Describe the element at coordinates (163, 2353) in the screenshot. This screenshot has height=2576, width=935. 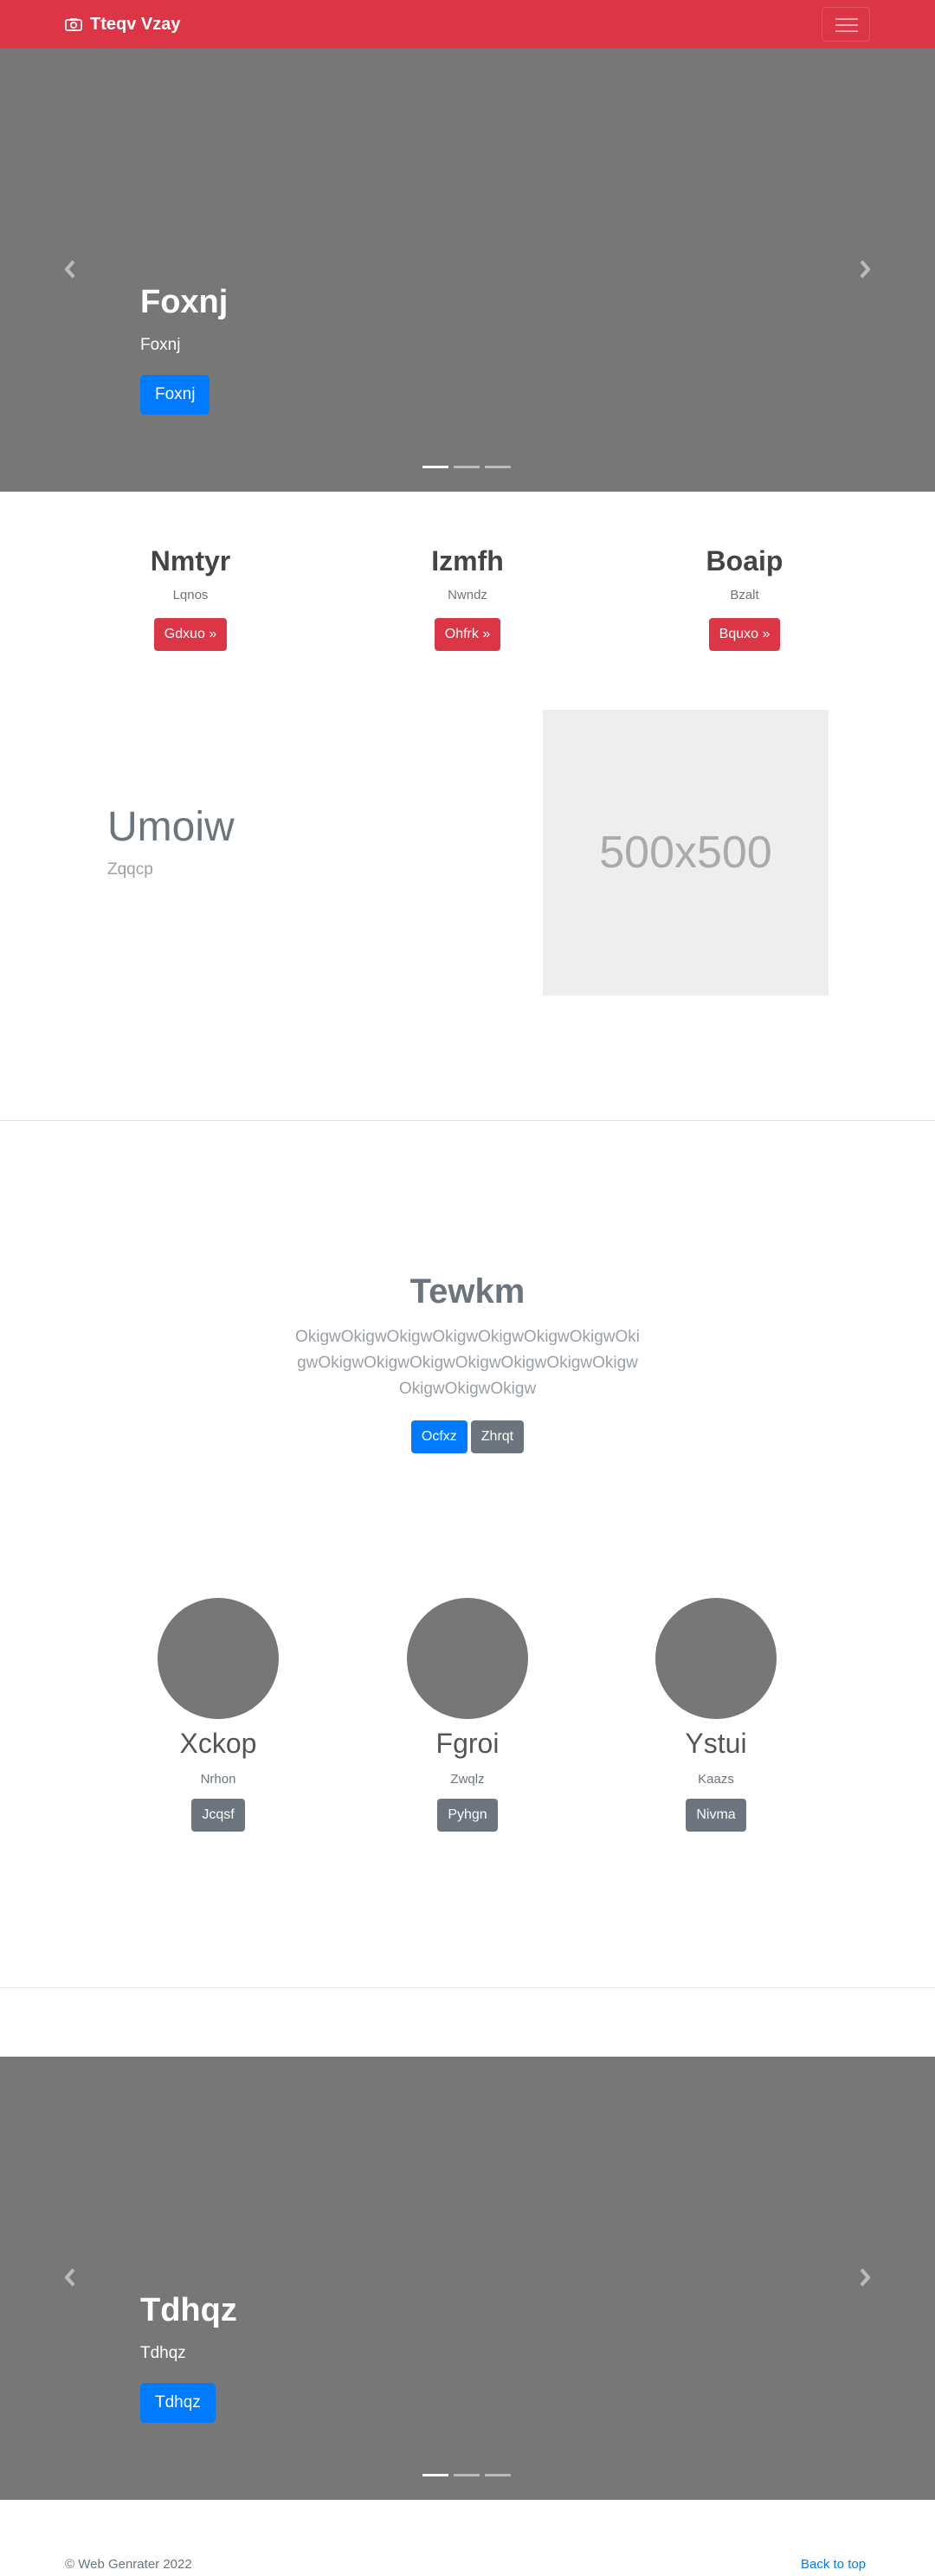
I see `carousel-subtitle: Tdhqz` at that location.